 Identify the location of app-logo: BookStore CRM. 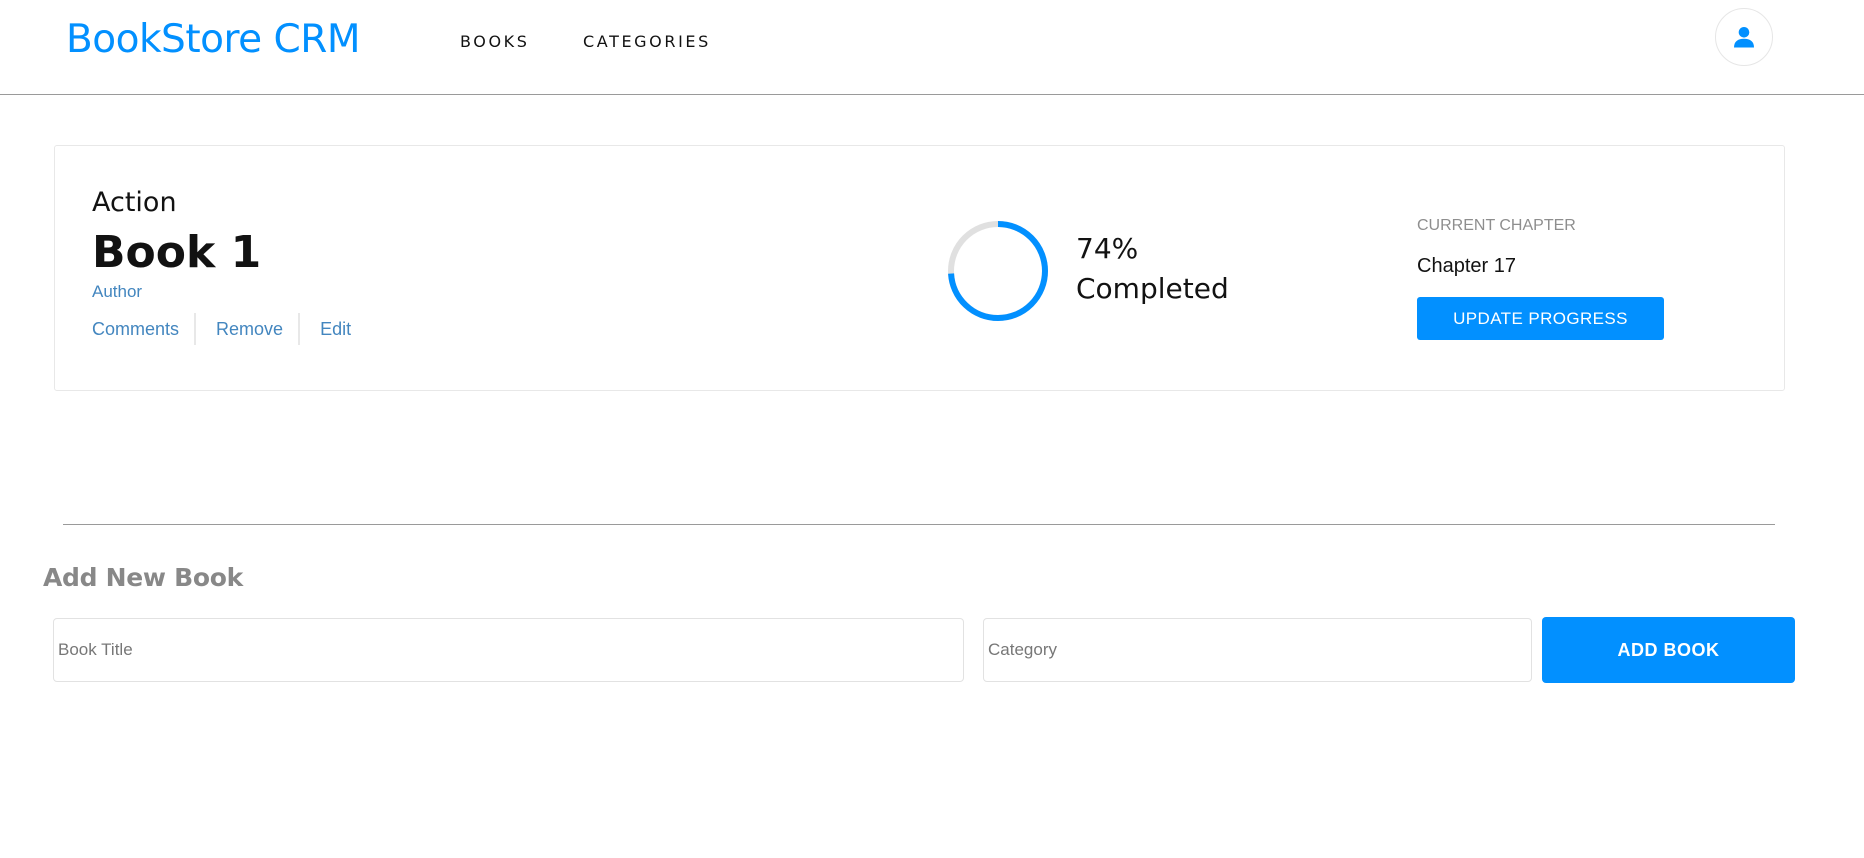
(213, 40).